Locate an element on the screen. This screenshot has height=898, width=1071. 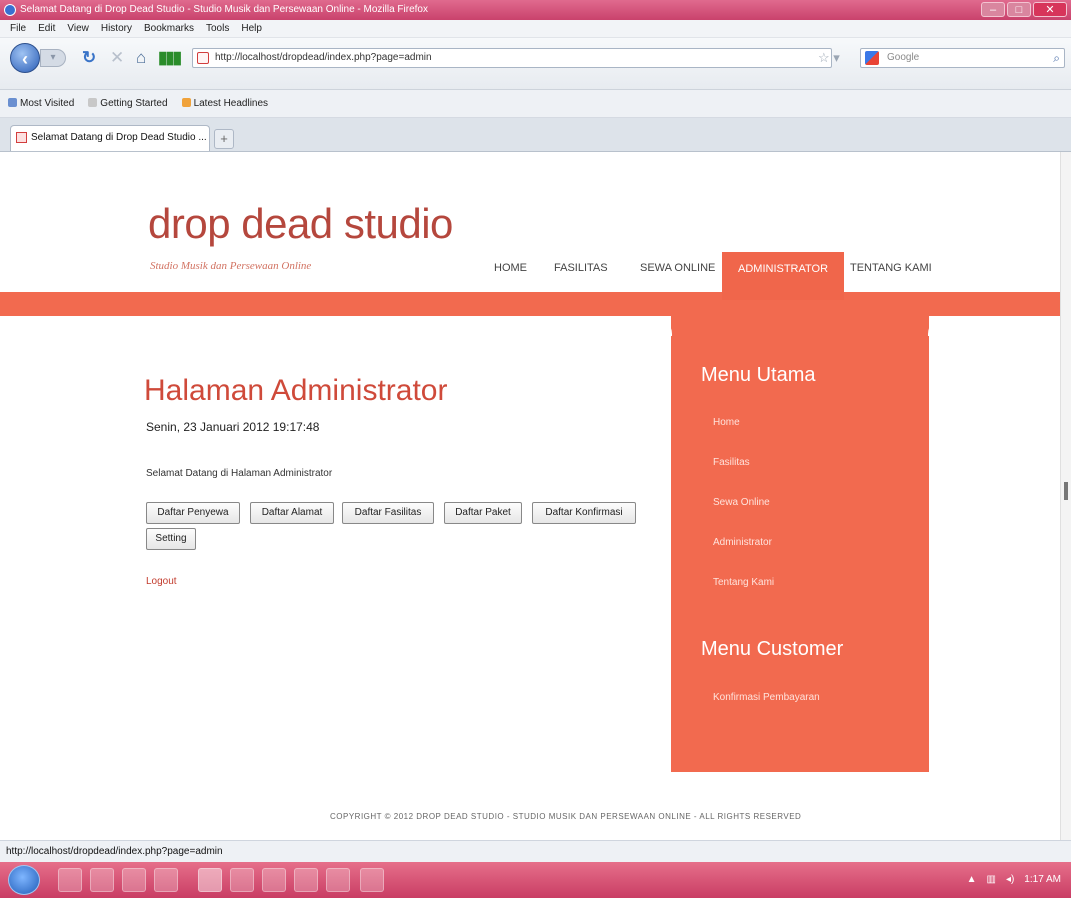
system-tray: ▲ ▥ ◂) 1:17 AM is located at coordinates (1014, 880).